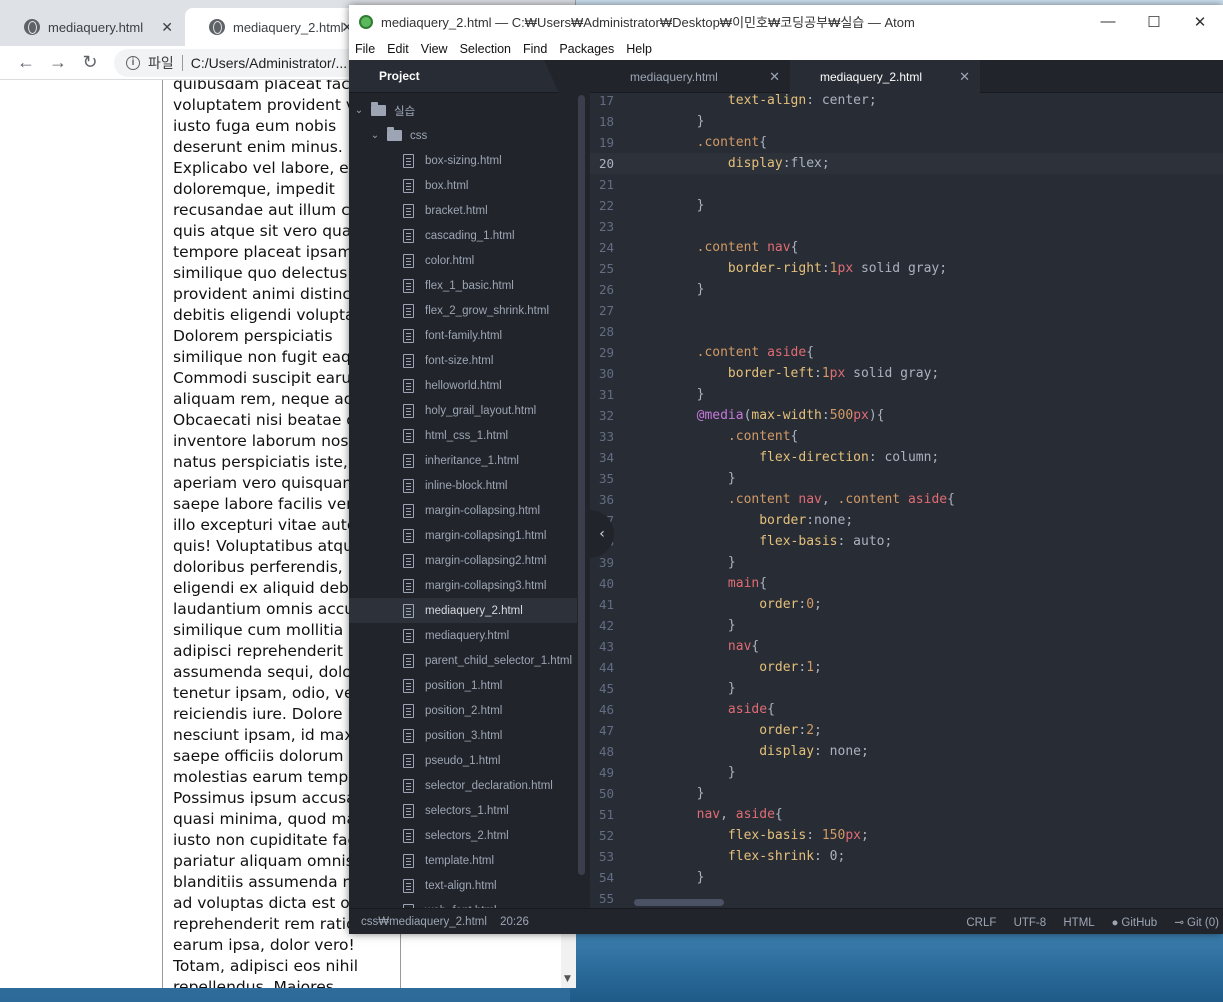  Describe the element at coordinates (802, 101) in the screenshot. I see `code-line: text-align: center;` at that location.